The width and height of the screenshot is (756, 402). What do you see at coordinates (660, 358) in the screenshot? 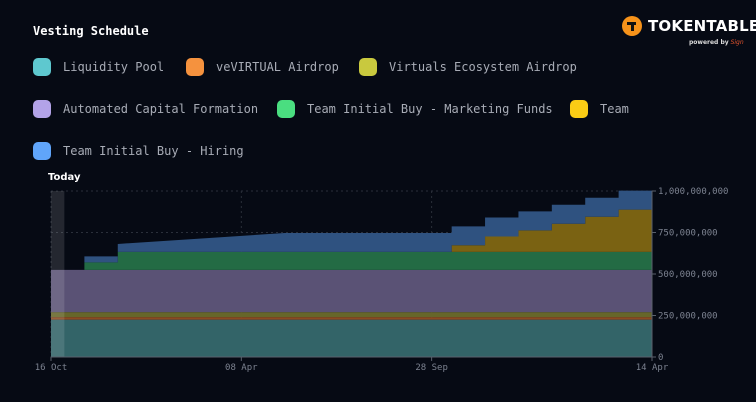
I see `y-tick-label: 0` at bounding box center [660, 358].